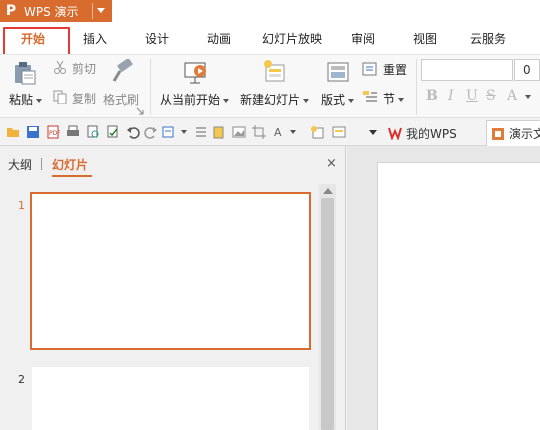  I want to click on cut-button: 剪切, so click(84, 68).